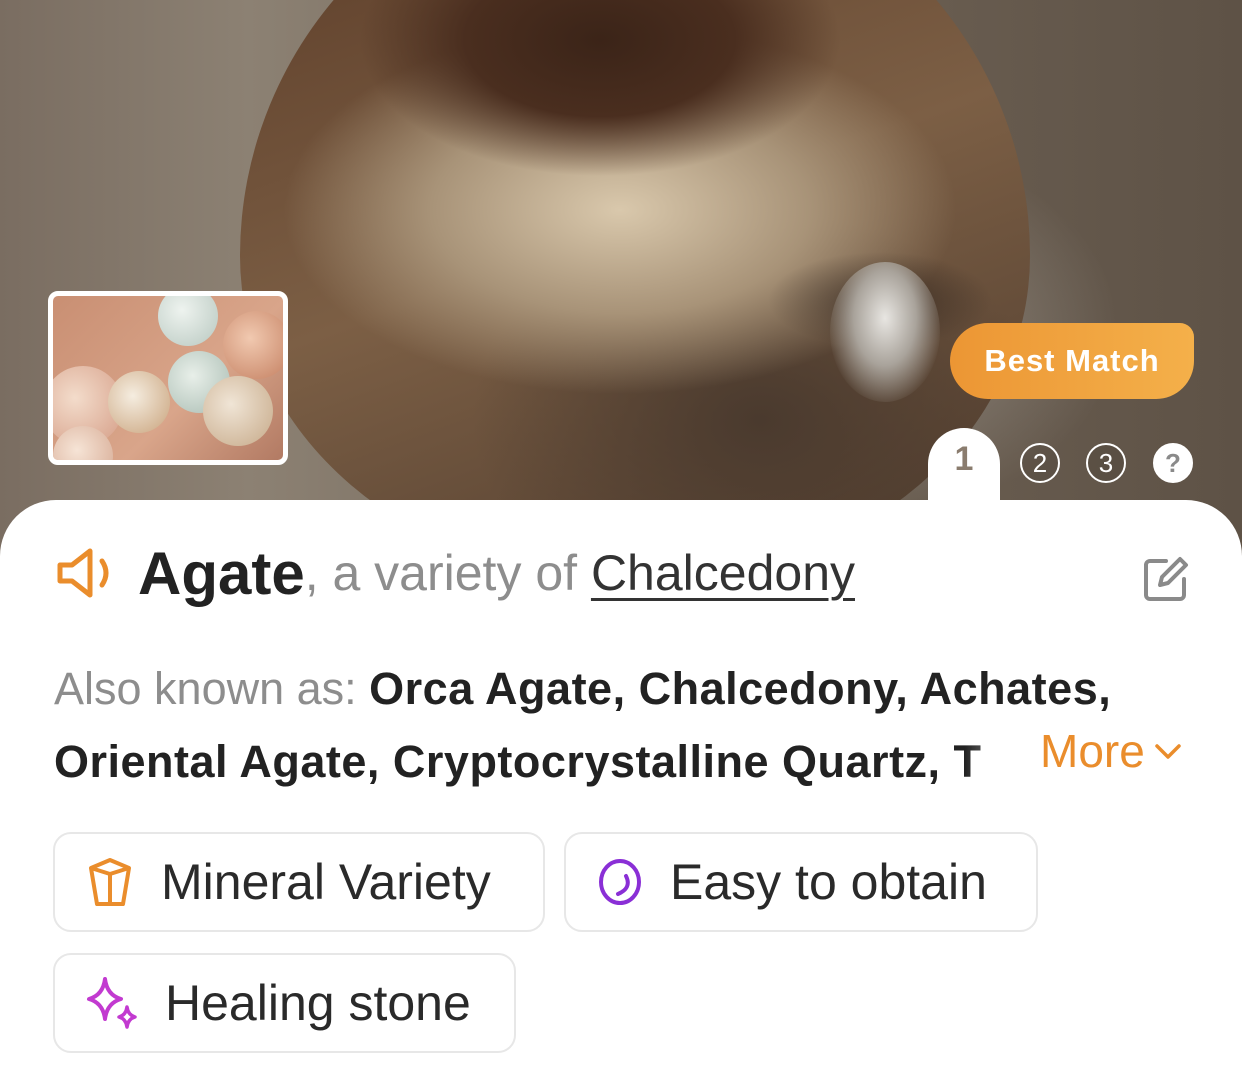 The height and width of the screenshot is (1068, 1242). Describe the element at coordinates (620, 882) in the screenshot. I see `stone-icon` at that location.